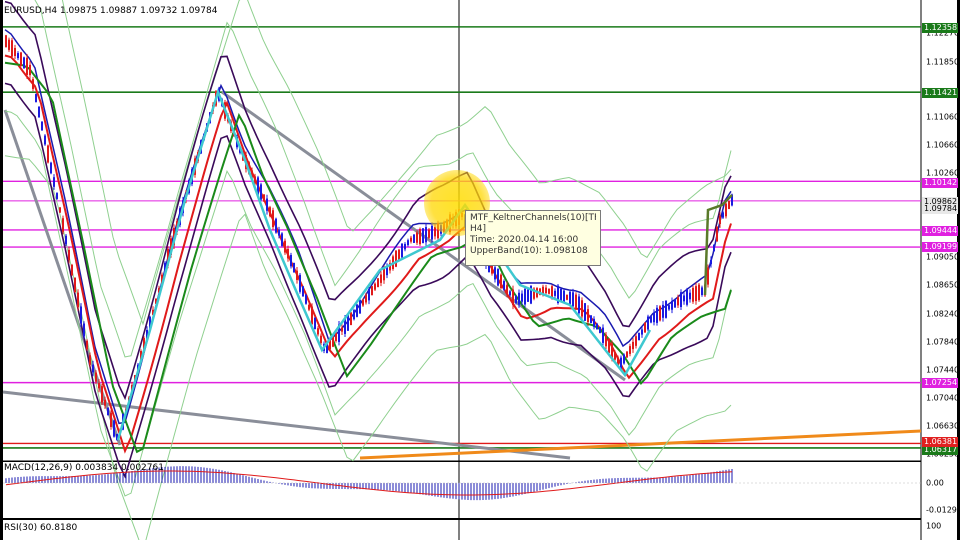 This screenshot has width=960, height=540. What do you see at coordinates (529, 251) in the screenshot?
I see `tooltip-line: UpperBand(10): 1.098108` at bounding box center [529, 251].